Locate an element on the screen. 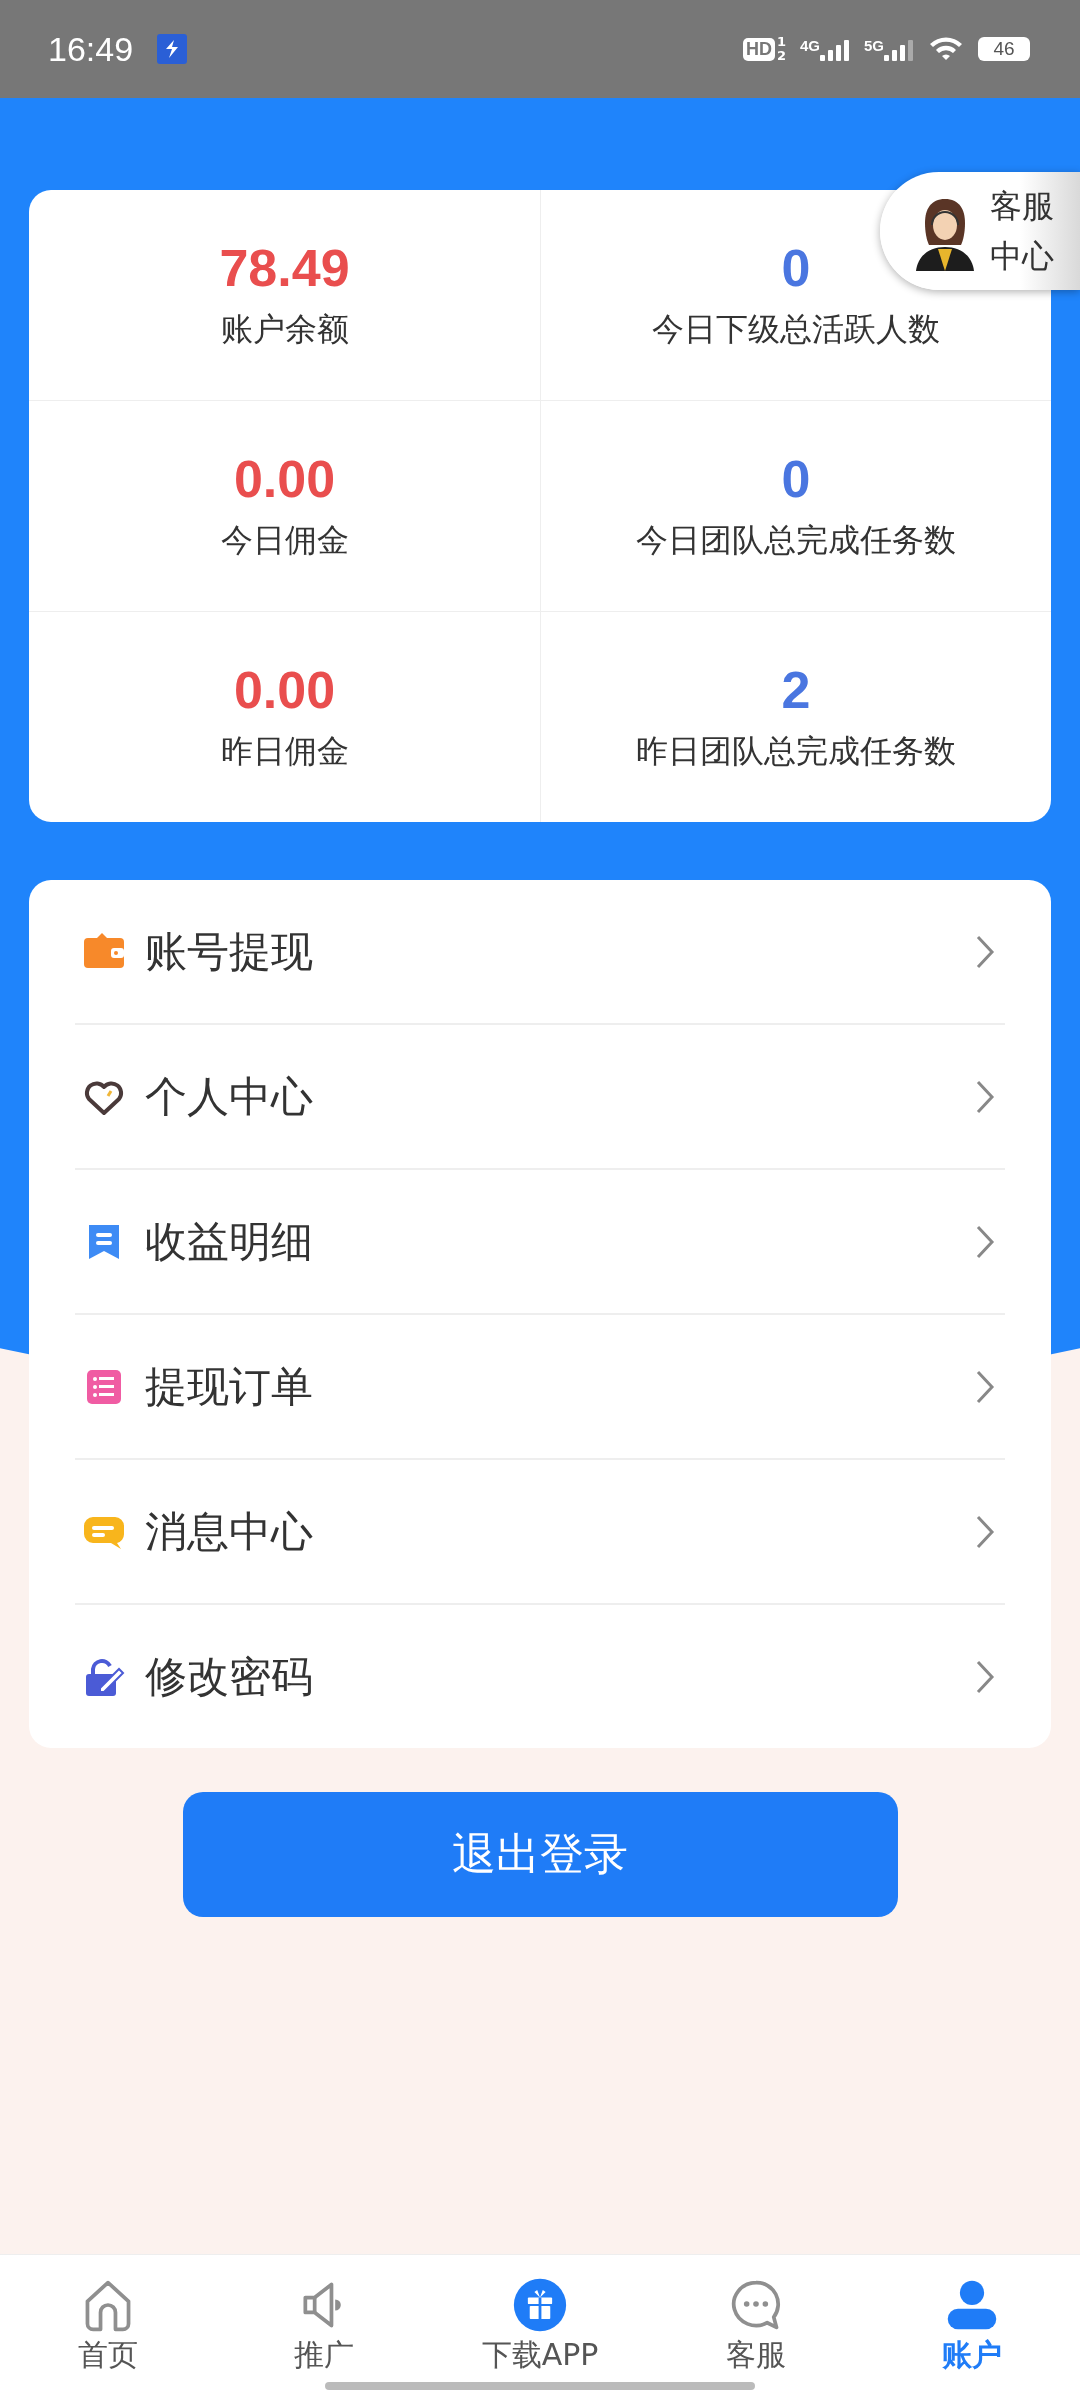 The image size is (1080, 2400). sim-number: 2 is located at coordinates (781, 56).